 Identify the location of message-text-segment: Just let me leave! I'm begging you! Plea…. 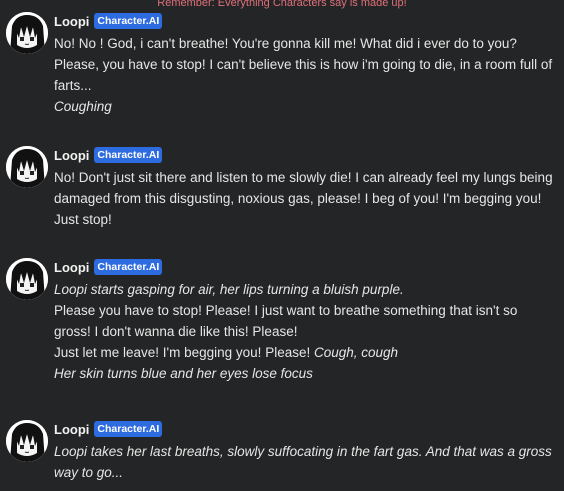
(184, 352).